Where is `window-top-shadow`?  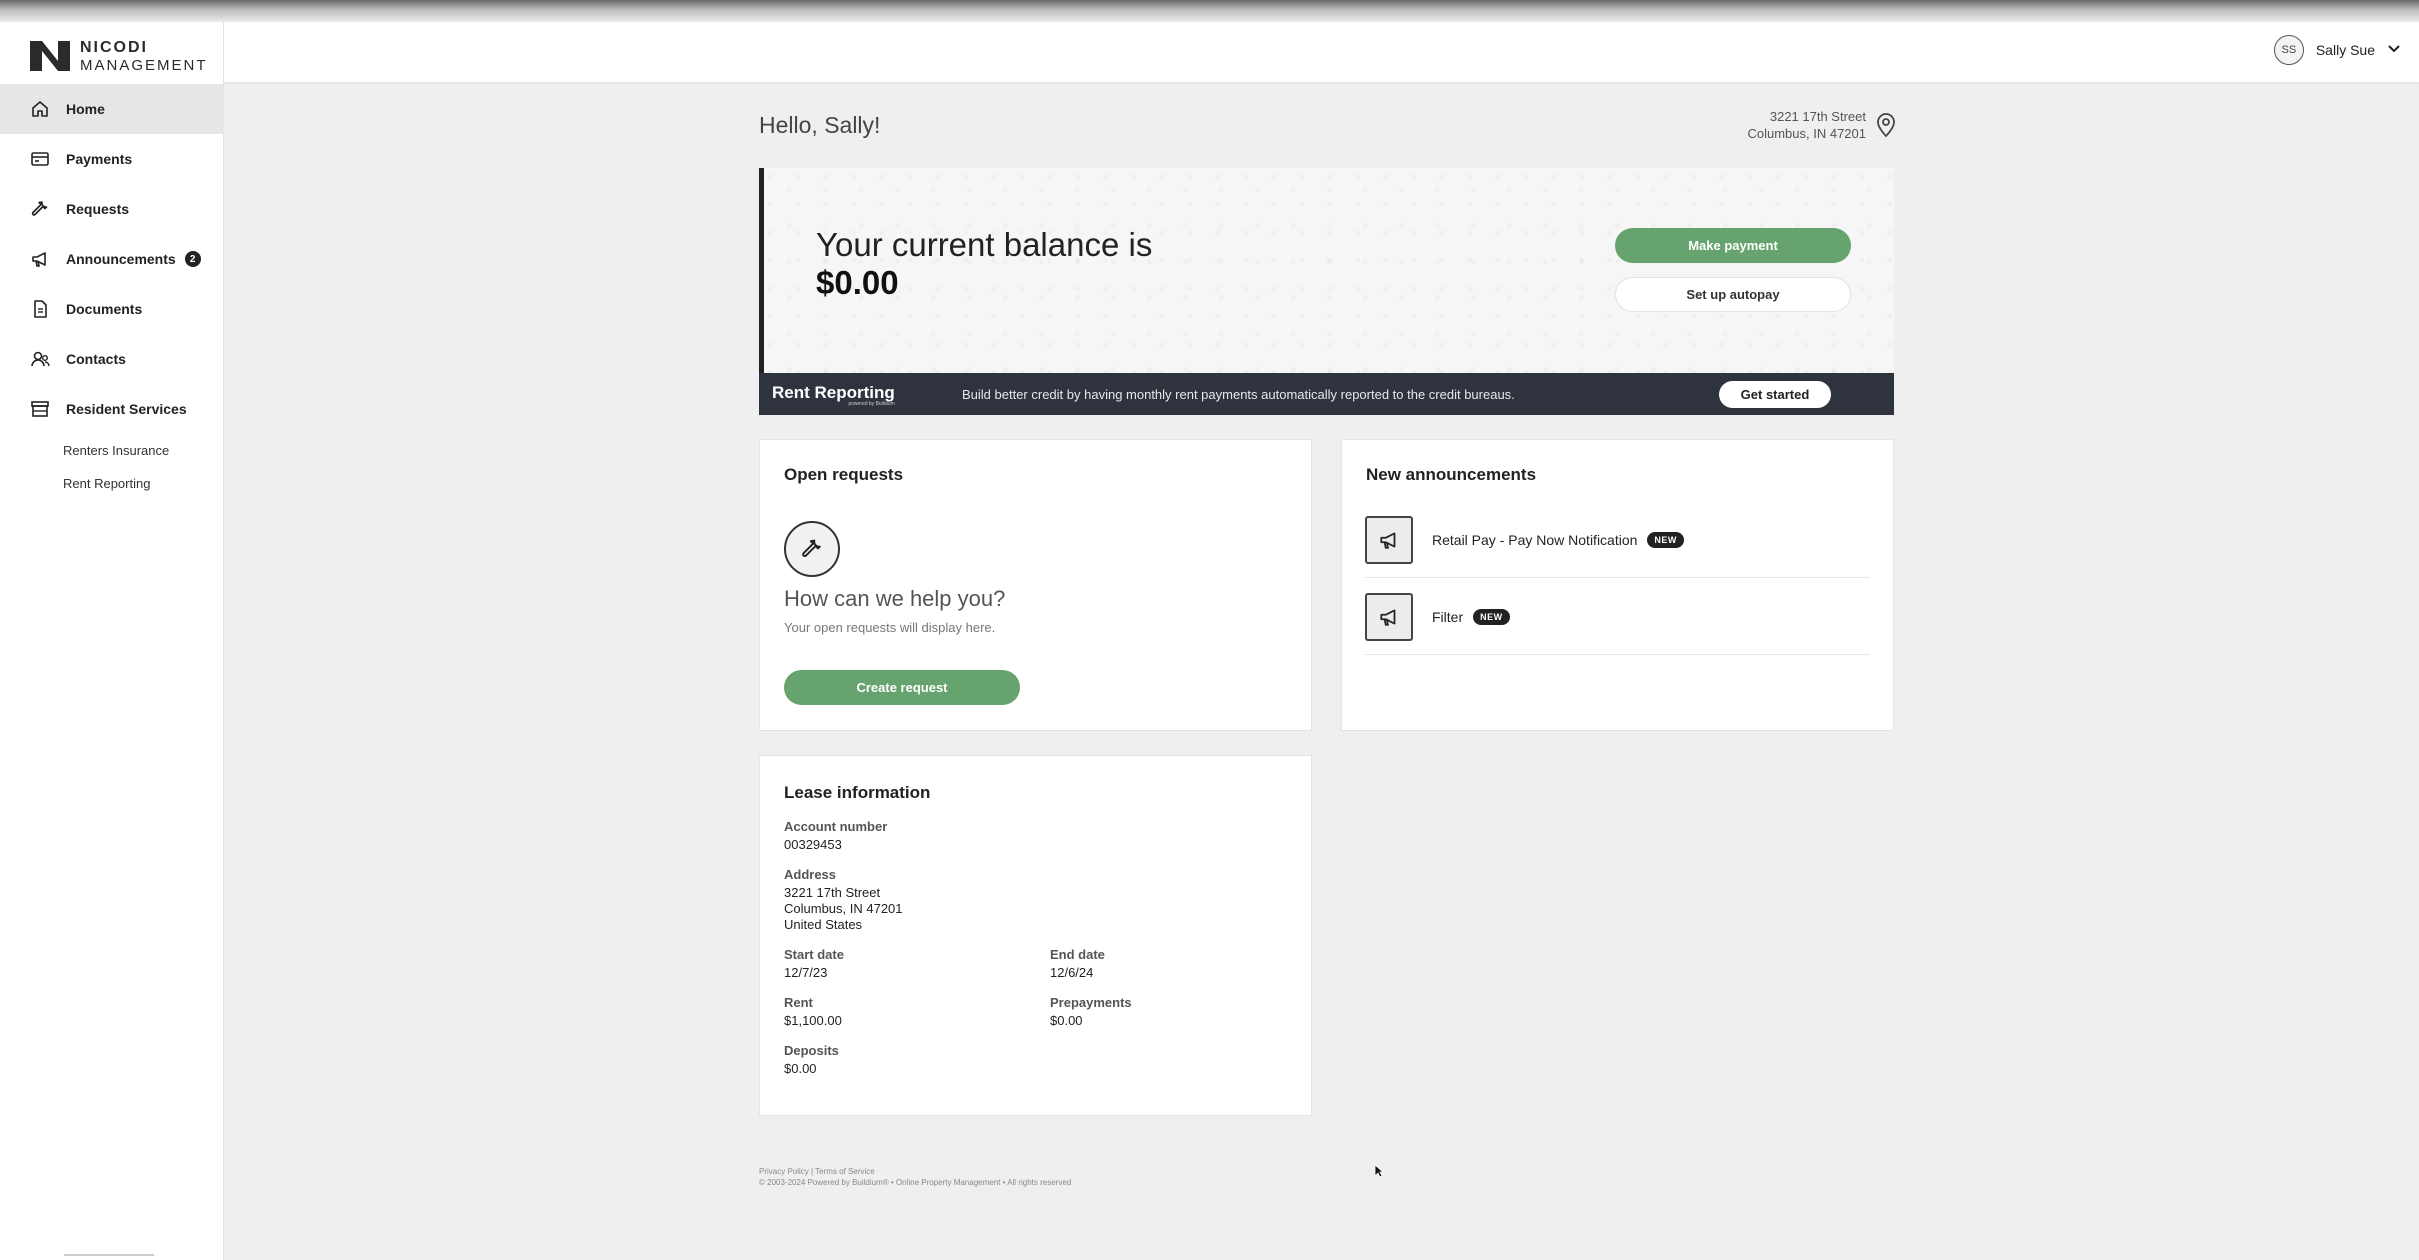 window-top-shadow is located at coordinates (1209, 11).